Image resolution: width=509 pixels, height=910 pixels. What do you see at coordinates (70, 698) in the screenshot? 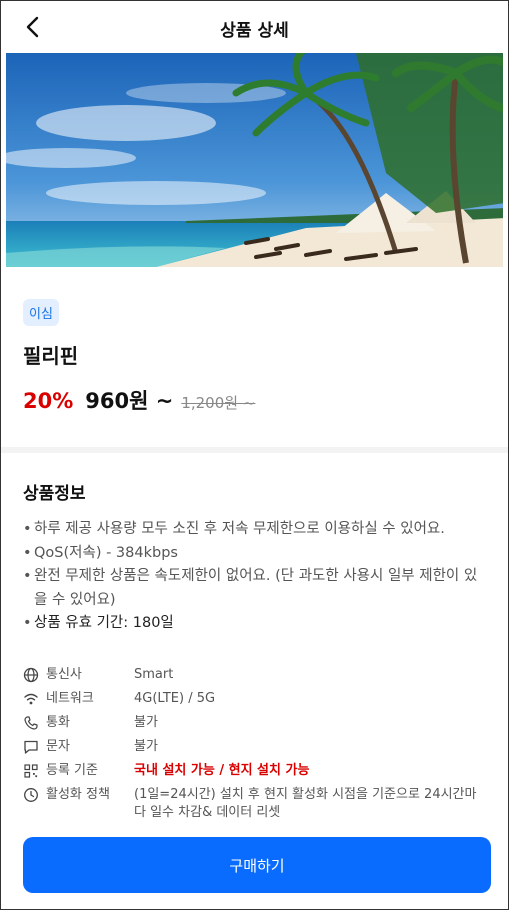
I see `spec-label: 네트워크` at bounding box center [70, 698].